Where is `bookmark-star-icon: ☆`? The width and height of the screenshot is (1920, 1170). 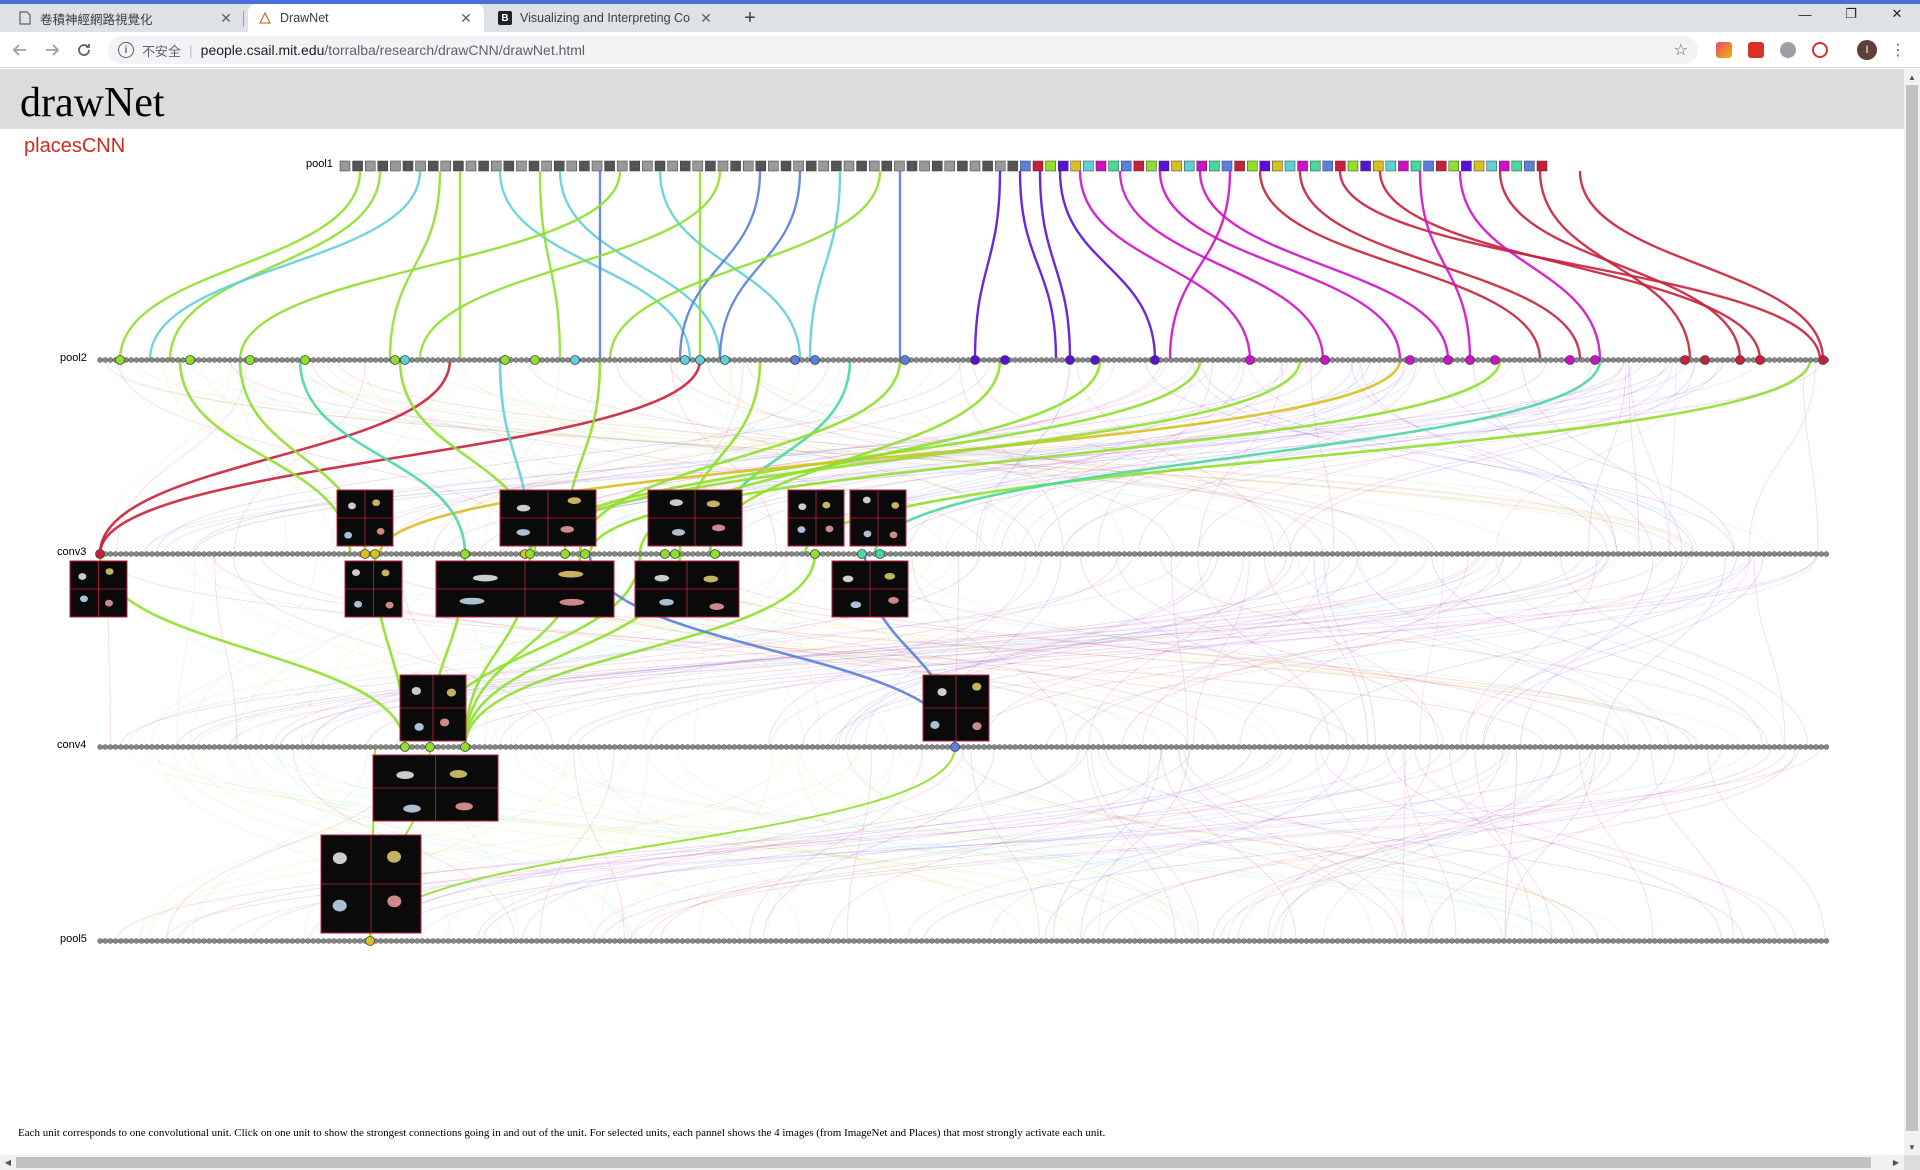
bookmark-star-icon: ☆ is located at coordinates (1681, 50).